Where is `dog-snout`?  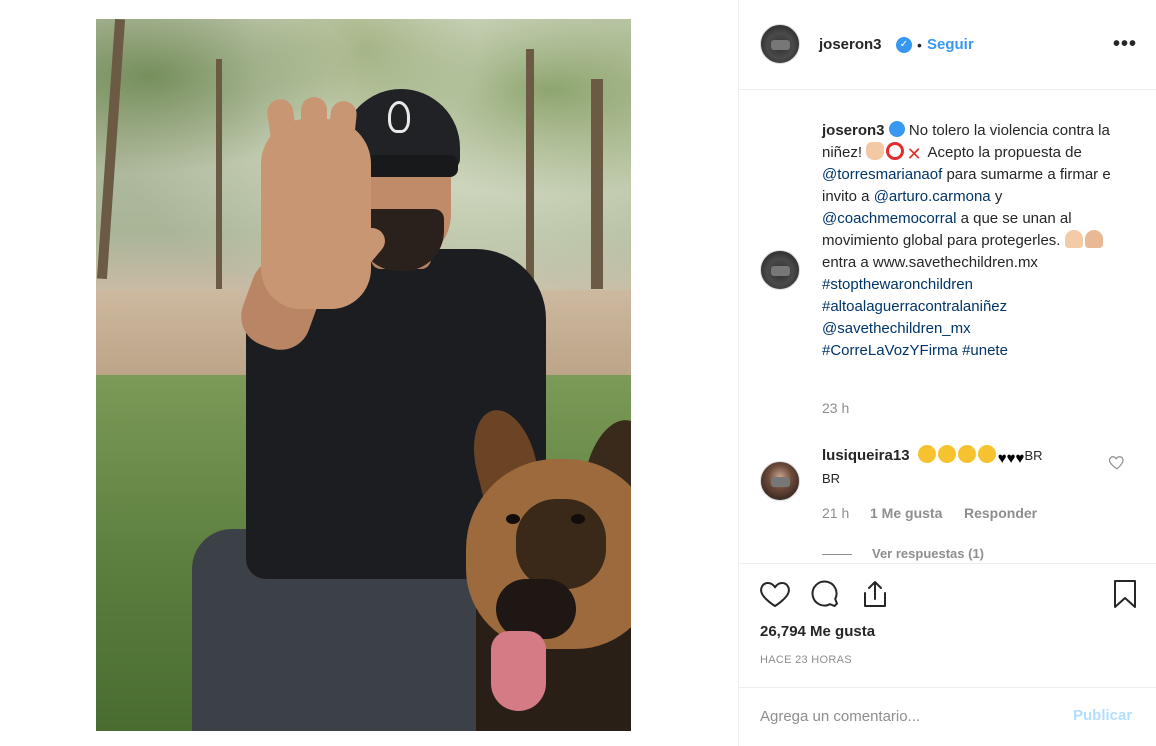
dog-snout is located at coordinates (536, 609).